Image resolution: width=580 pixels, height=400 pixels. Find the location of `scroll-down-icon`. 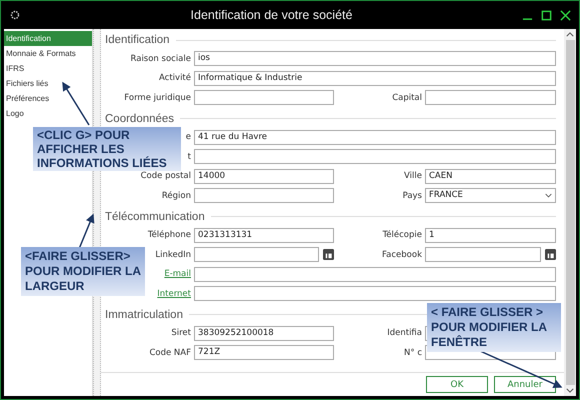

scroll-down-icon is located at coordinates (570, 390).